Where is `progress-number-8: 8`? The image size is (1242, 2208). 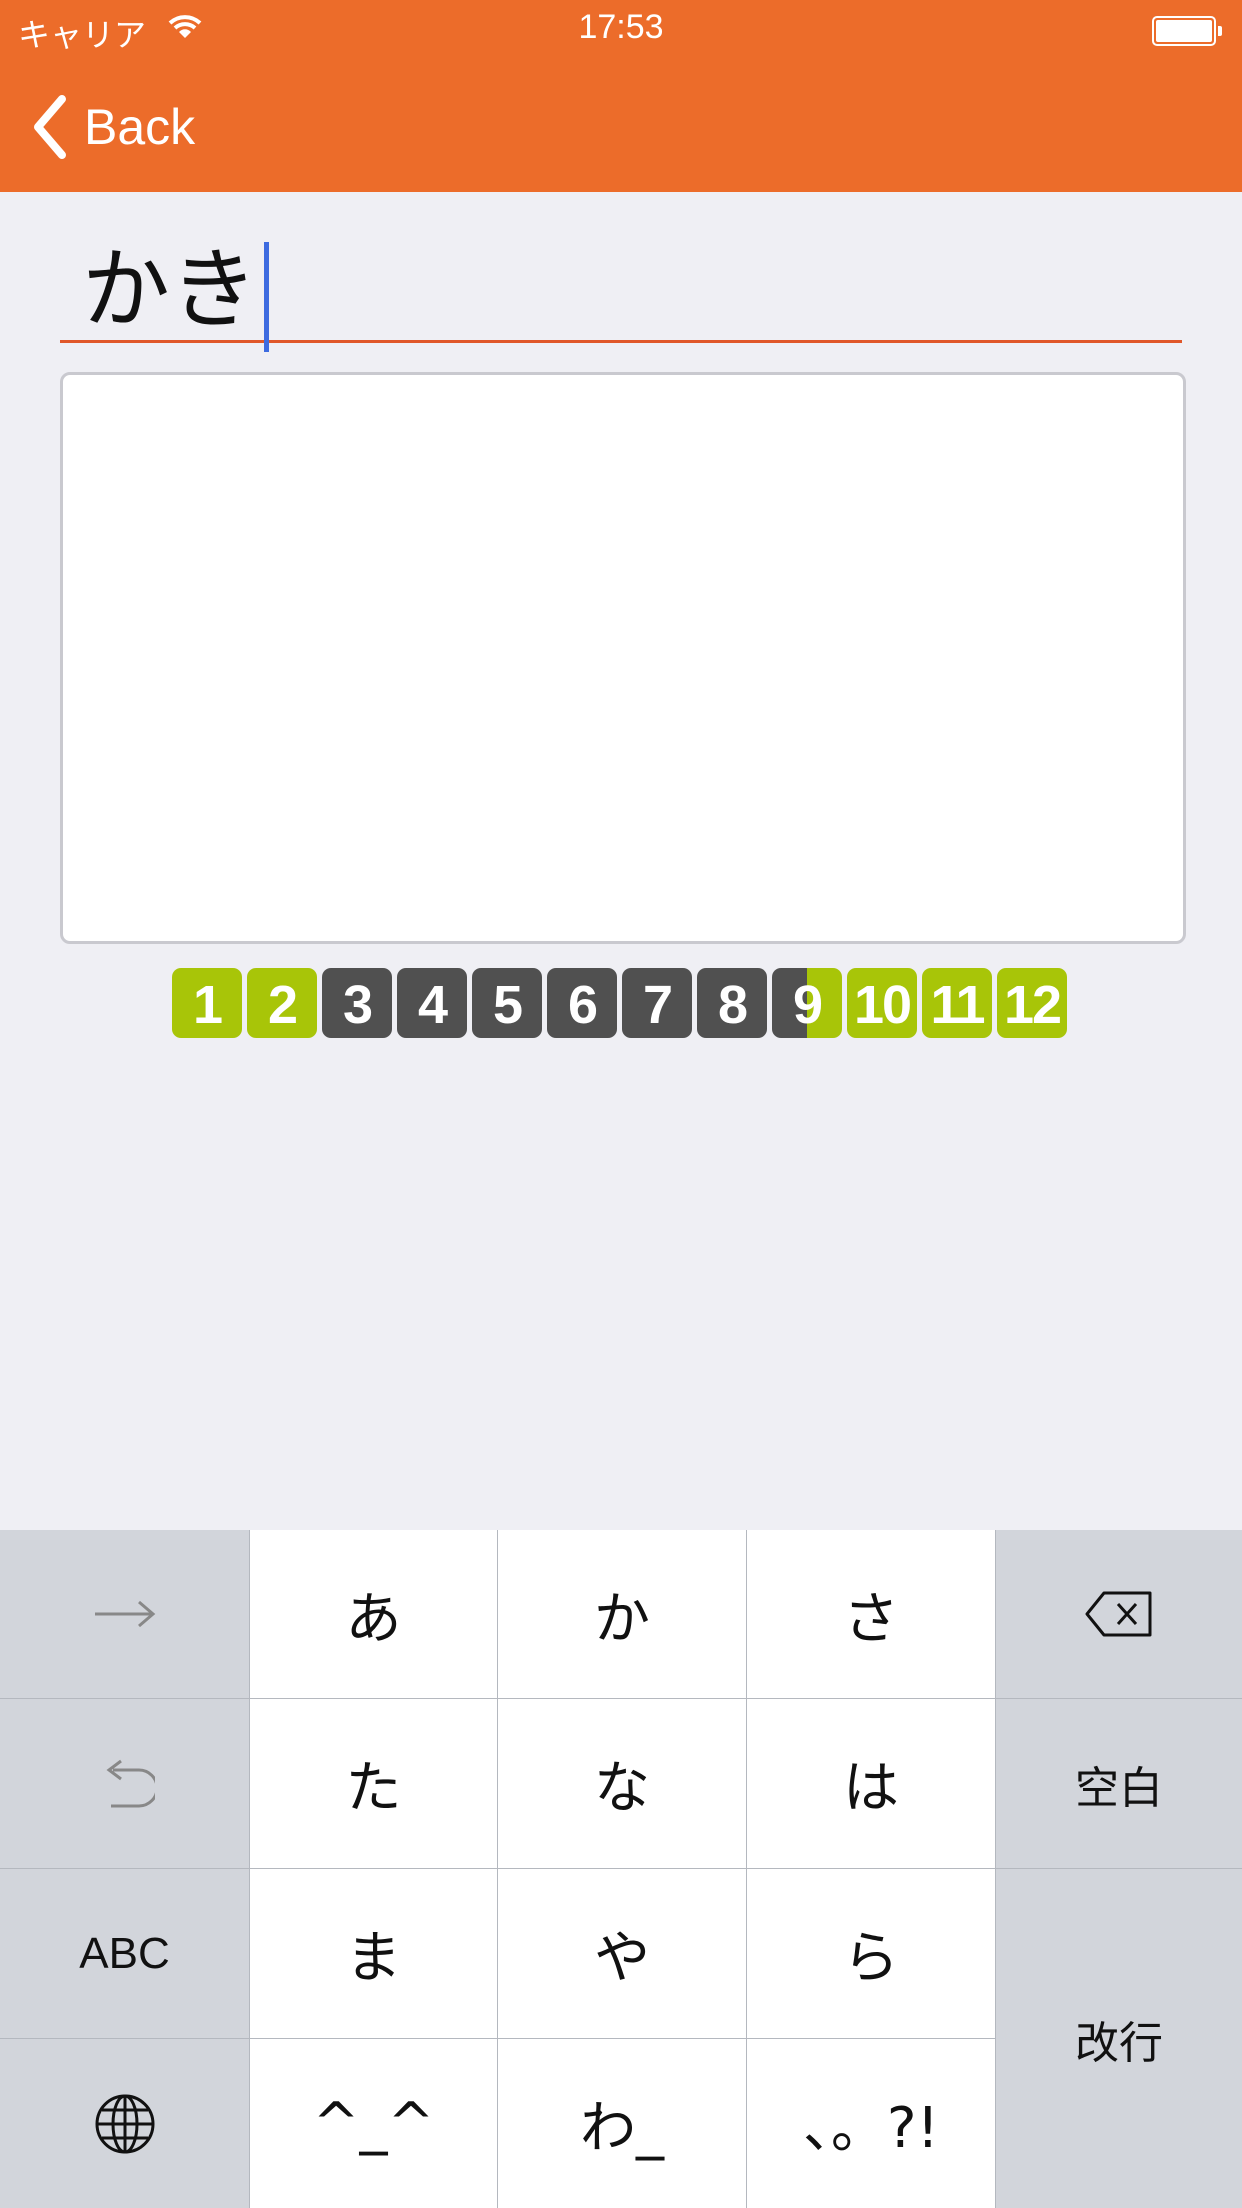 progress-number-8: 8 is located at coordinates (732, 1003).